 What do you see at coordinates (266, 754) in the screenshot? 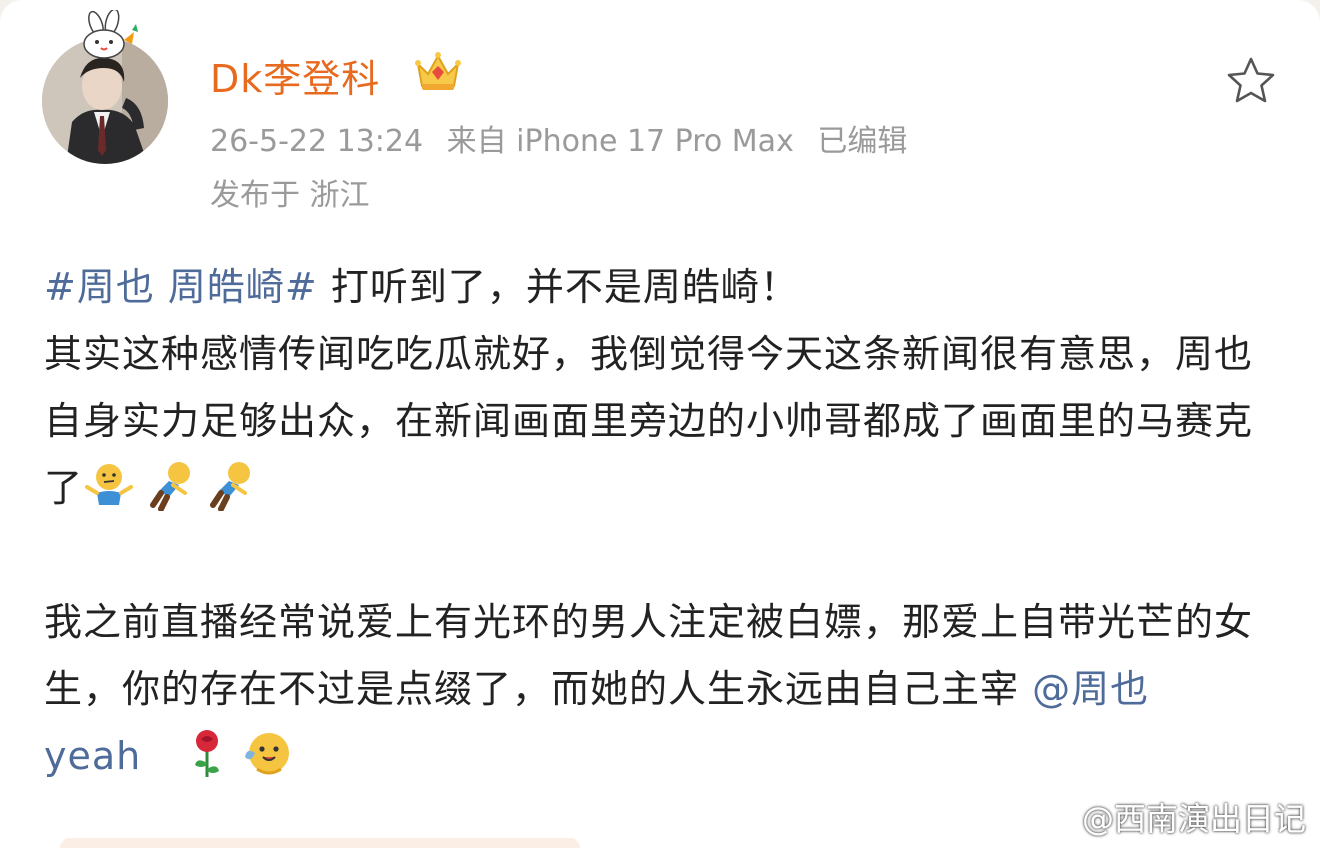
I see `hug-emoji` at bounding box center [266, 754].